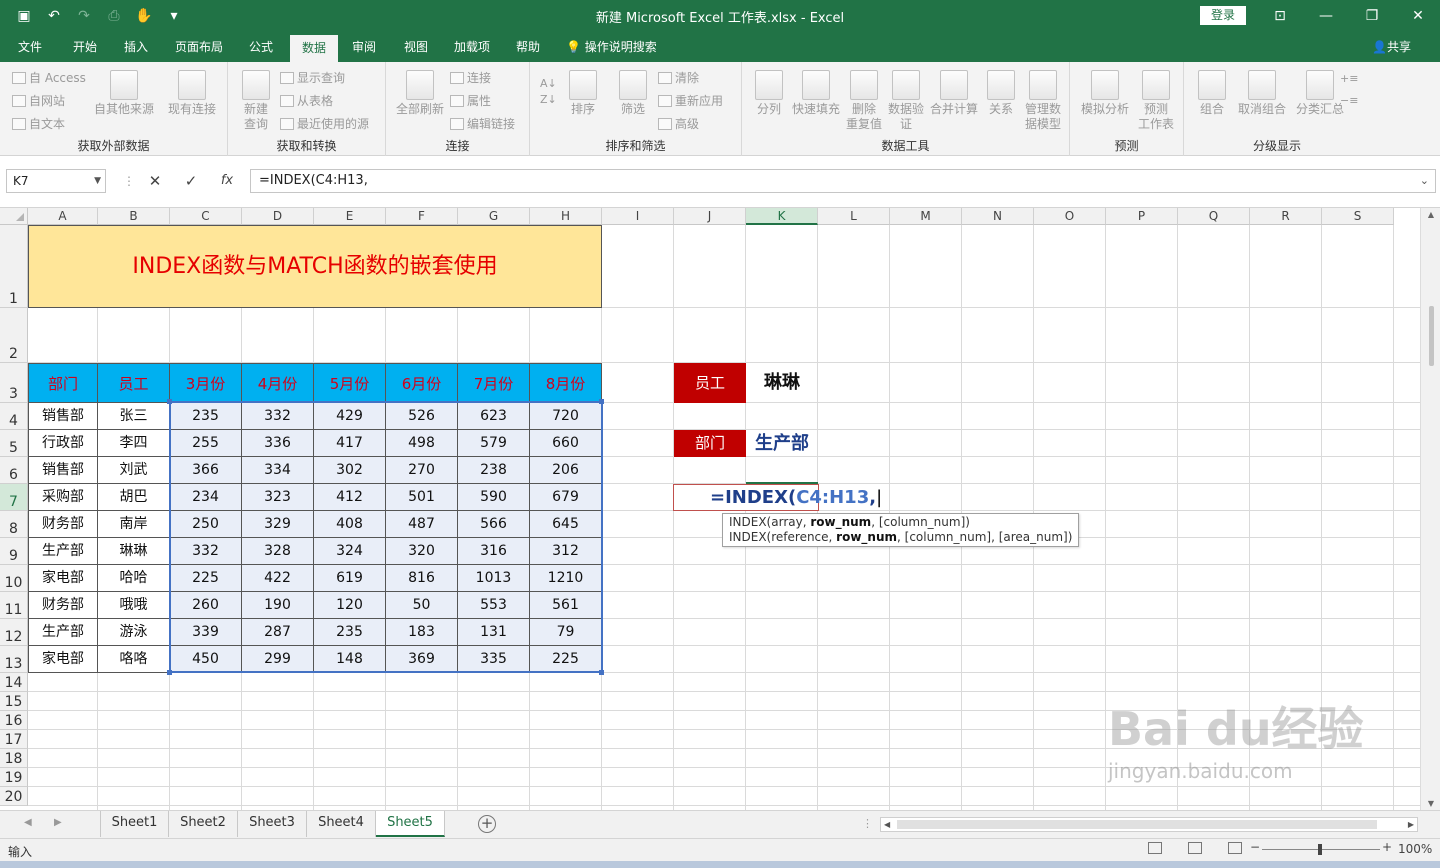  Describe the element at coordinates (364, 47) in the screenshot. I see `tab-review: 审阅` at that location.